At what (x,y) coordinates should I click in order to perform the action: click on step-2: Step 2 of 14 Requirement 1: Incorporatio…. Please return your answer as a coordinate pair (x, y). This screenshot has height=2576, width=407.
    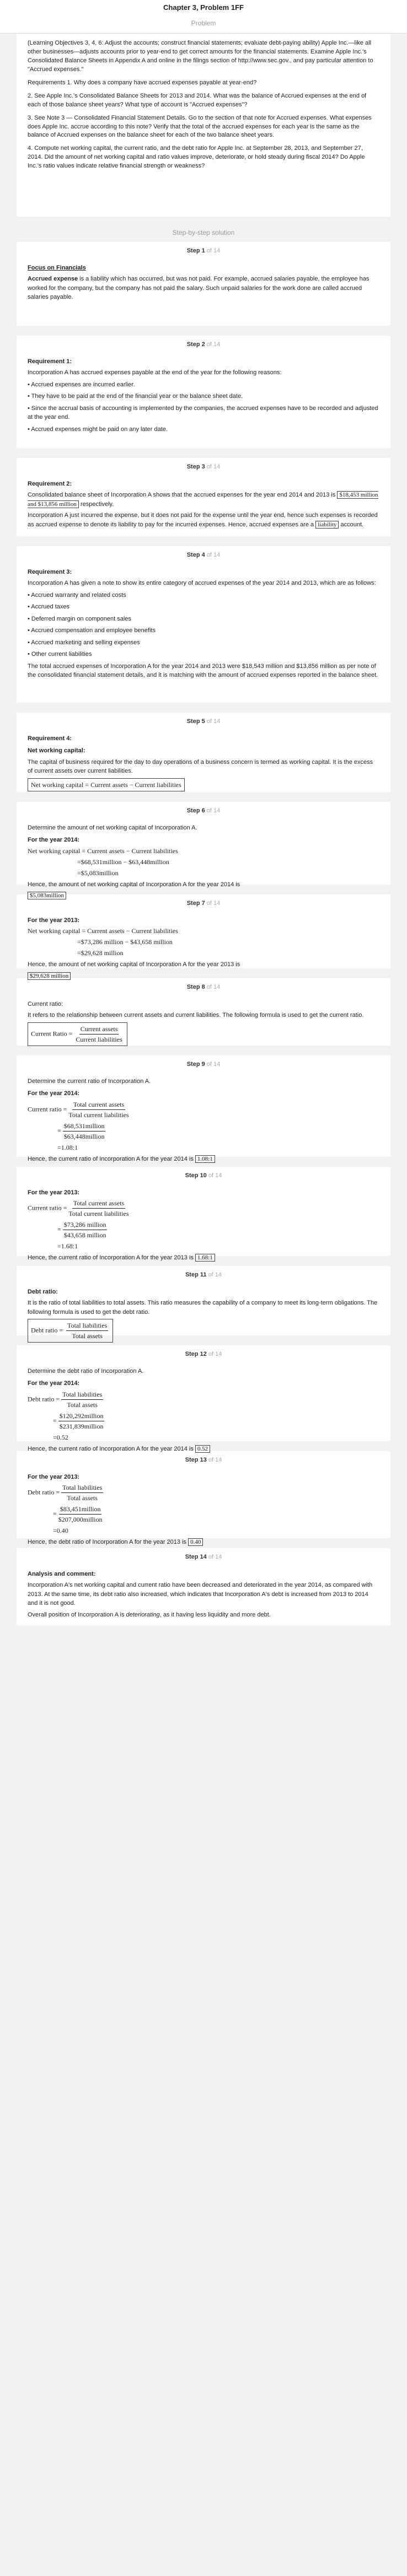
    Looking at the image, I should click on (203, 392).